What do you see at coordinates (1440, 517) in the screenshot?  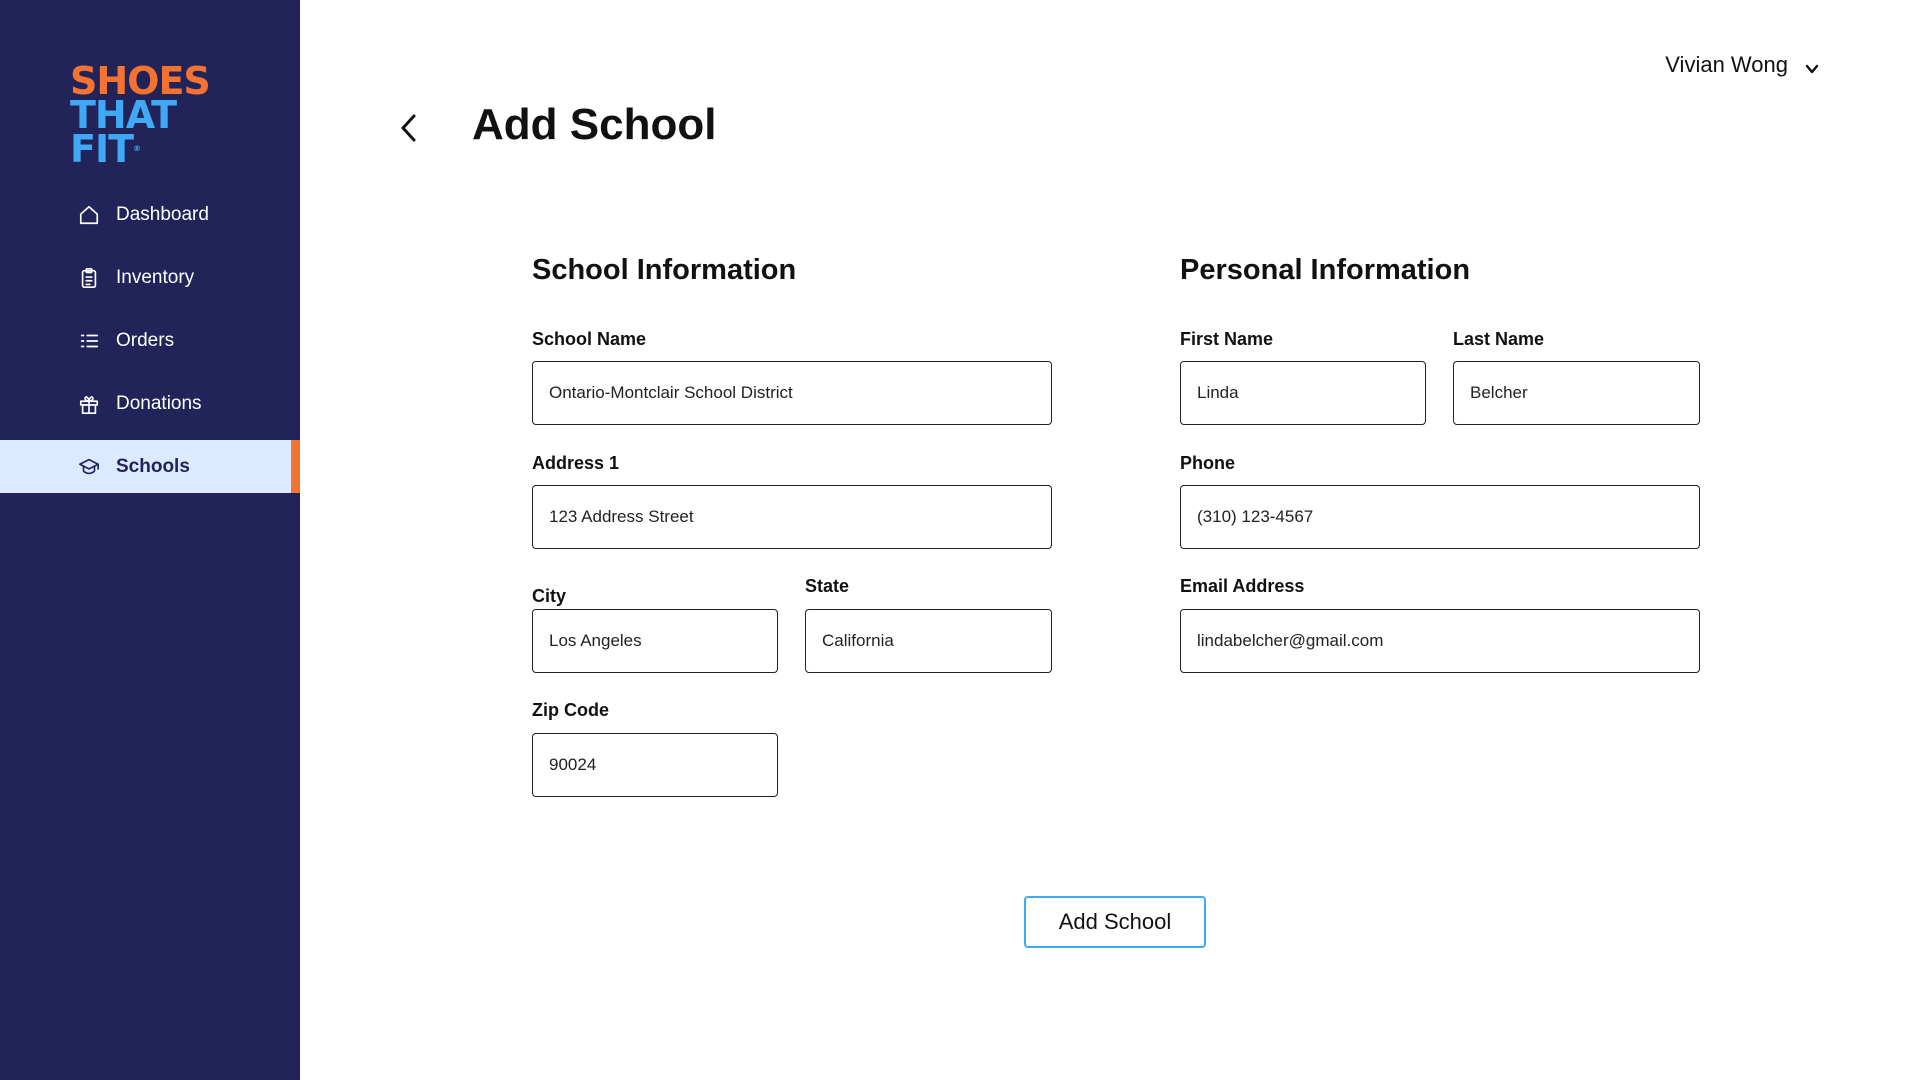 I see `phone-input` at bounding box center [1440, 517].